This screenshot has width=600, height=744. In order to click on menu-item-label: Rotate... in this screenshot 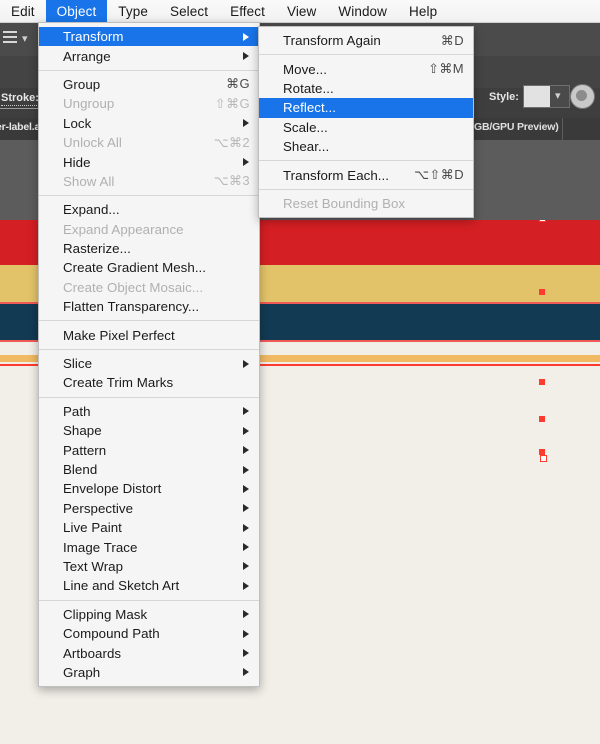, I will do `click(308, 88)`.